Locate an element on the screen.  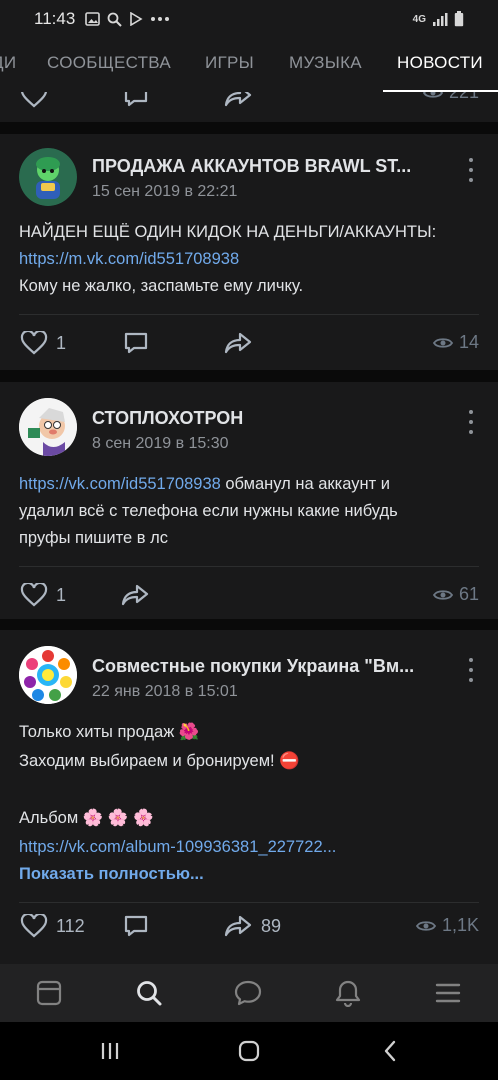
status-system-icons: 4G is located at coordinates (438, 19).